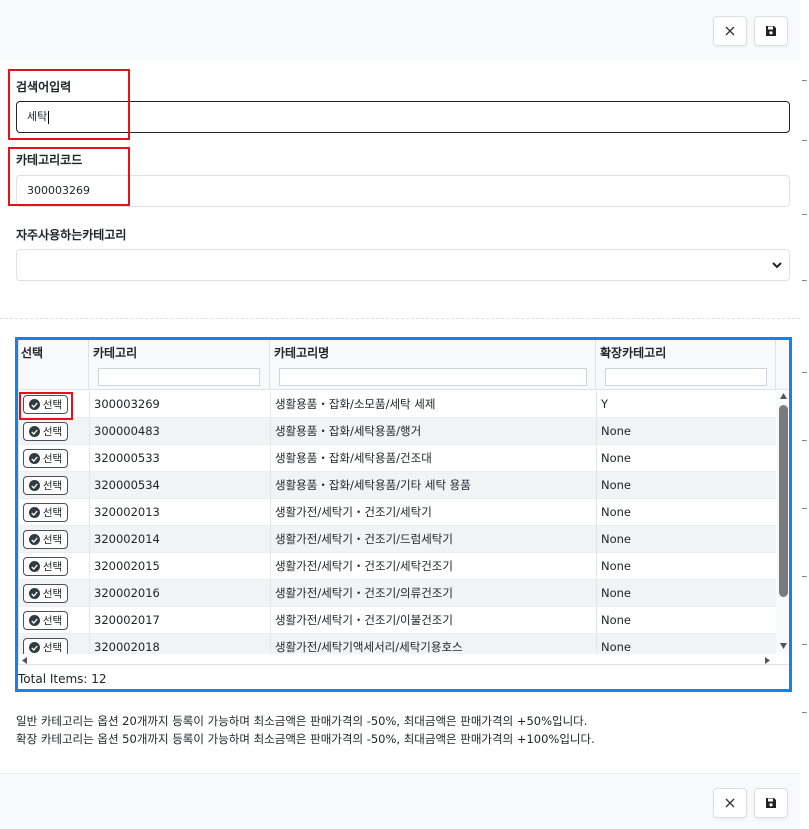 The height and width of the screenshot is (829, 809). Describe the element at coordinates (127, 539) in the screenshot. I see `cell-category-code: 320002014` at that location.